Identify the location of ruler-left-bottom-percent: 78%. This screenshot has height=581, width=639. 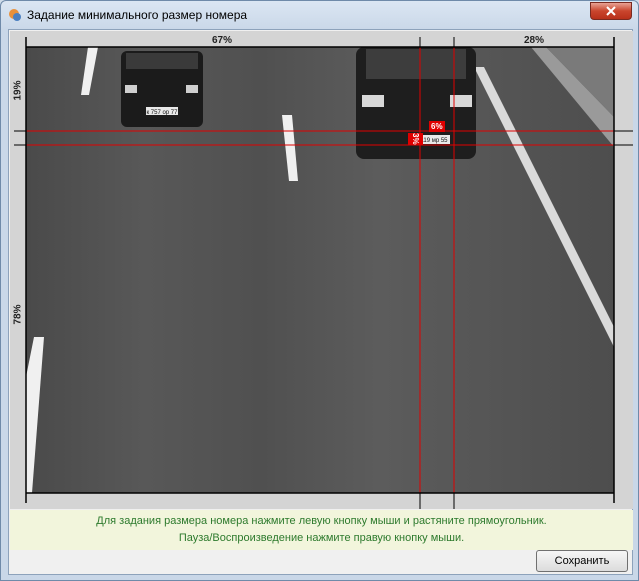
(18, 314).